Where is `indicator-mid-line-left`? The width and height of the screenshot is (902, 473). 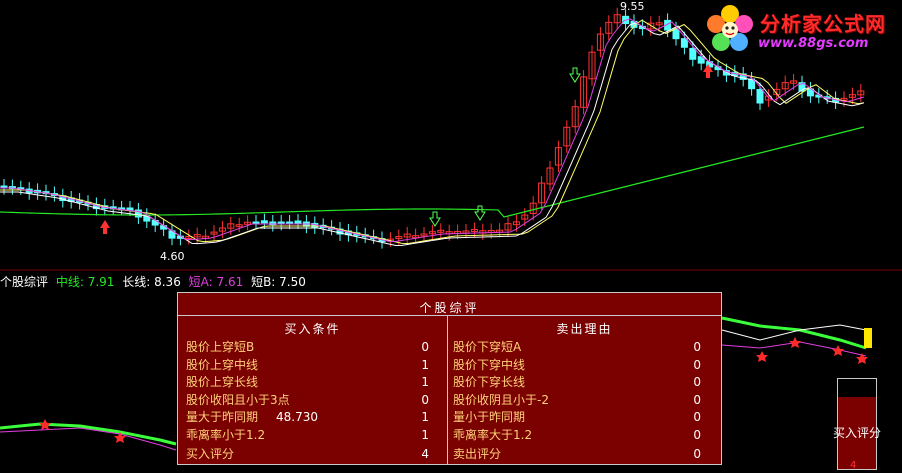
indicator-mid-line-left is located at coordinates (88, 434).